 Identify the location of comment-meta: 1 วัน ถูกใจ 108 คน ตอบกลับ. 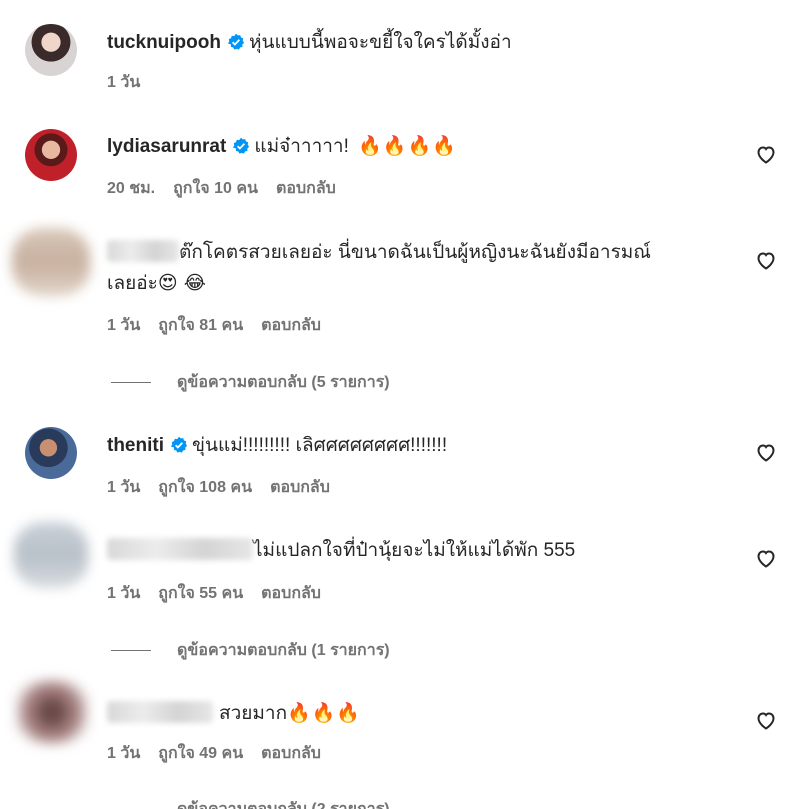
(227, 487).